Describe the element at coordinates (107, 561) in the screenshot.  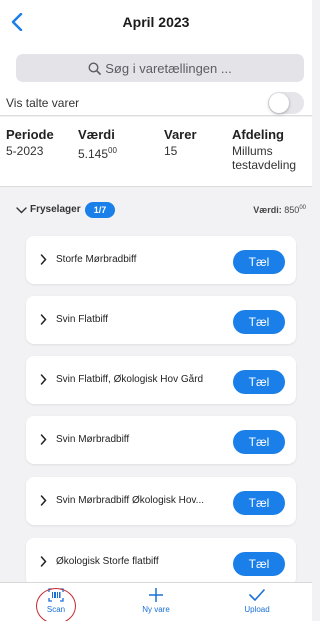
I see `item-name: Økologisk Storfe flatbiff` at that location.